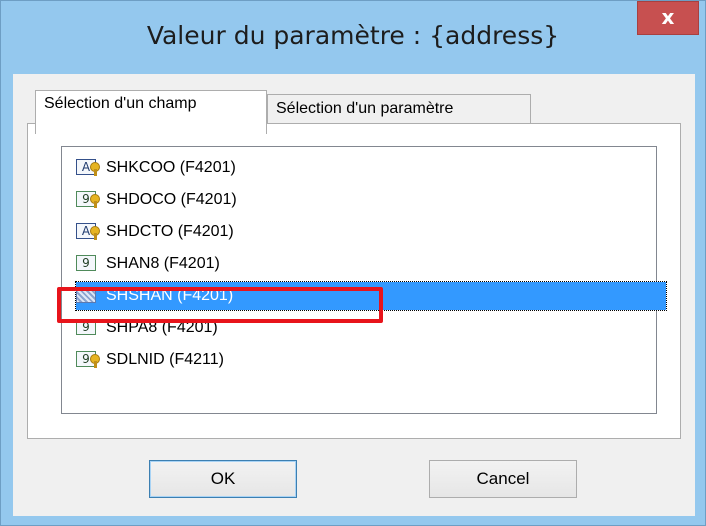 The width and height of the screenshot is (706, 526). What do you see at coordinates (364, 232) in the screenshot?
I see `list-item: A SHDCTO (F4201)` at bounding box center [364, 232].